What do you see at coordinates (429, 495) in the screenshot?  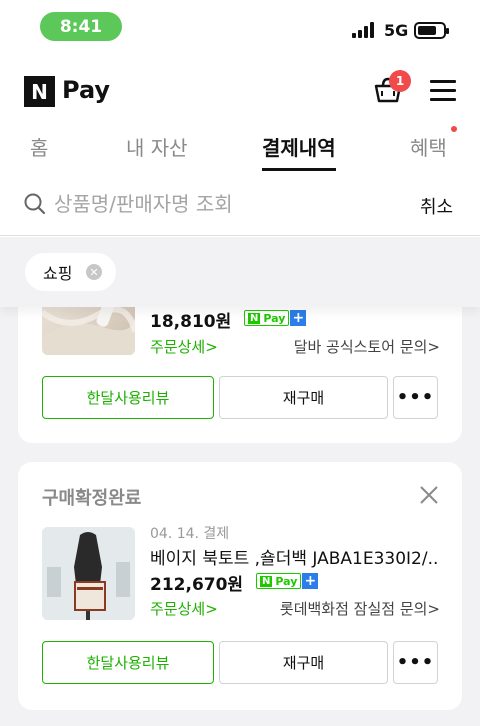 I see `close-icon` at bounding box center [429, 495].